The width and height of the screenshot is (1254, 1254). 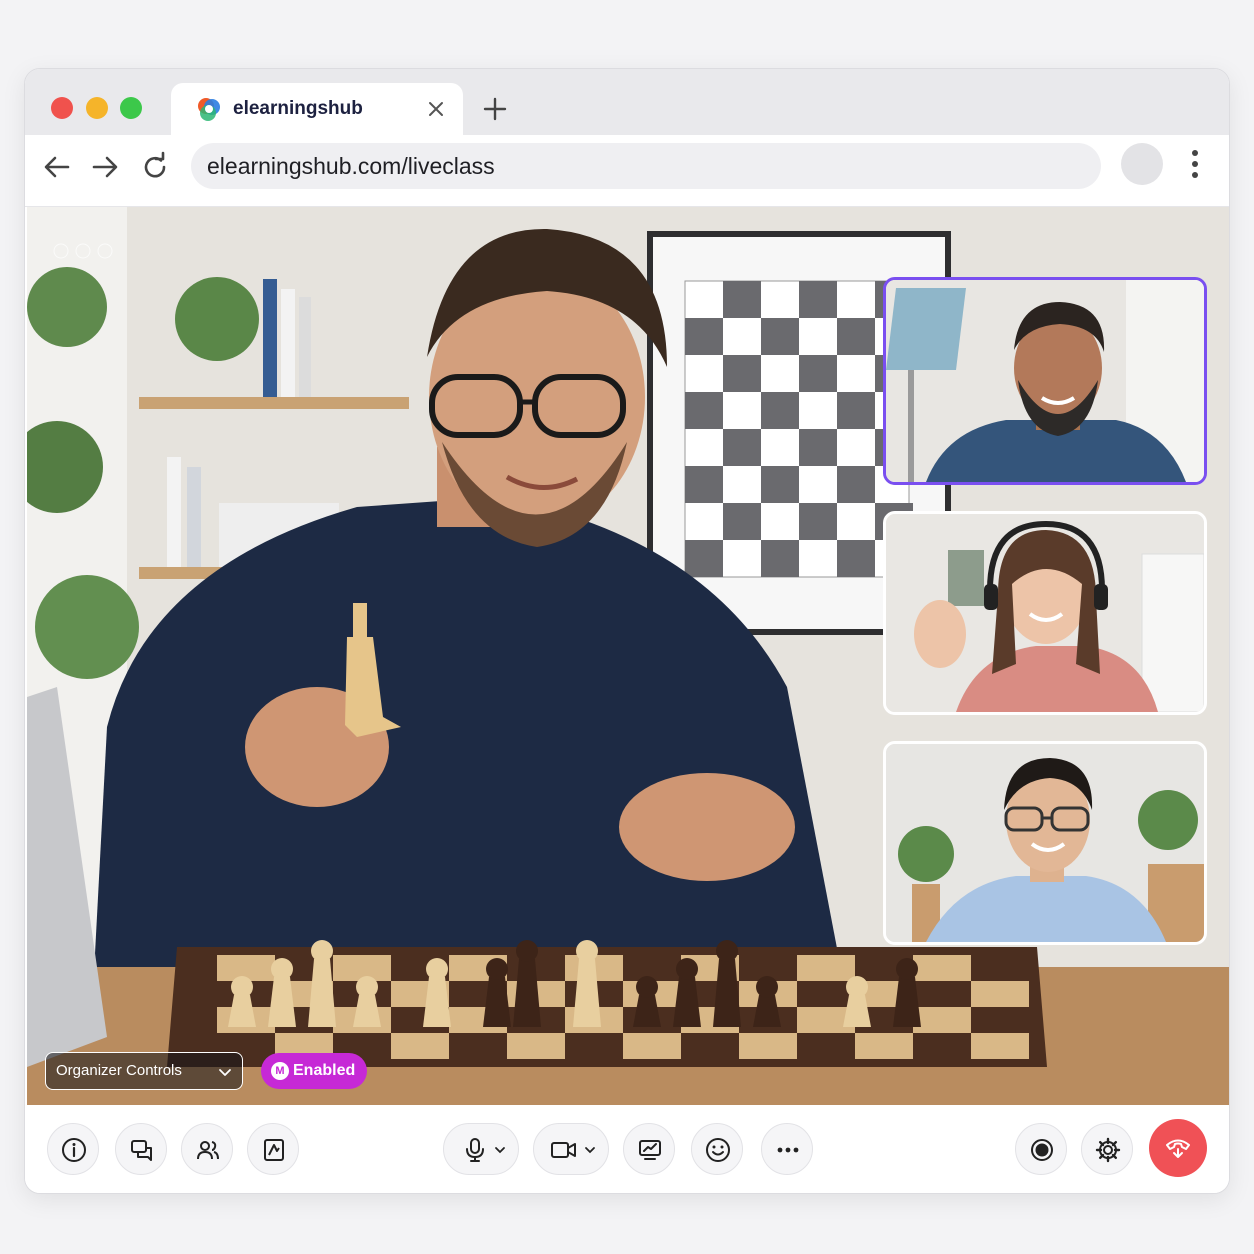 What do you see at coordinates (57, 167) in the screenshot?
I see `back-arrow-icon` at bounding box center [57, 167].